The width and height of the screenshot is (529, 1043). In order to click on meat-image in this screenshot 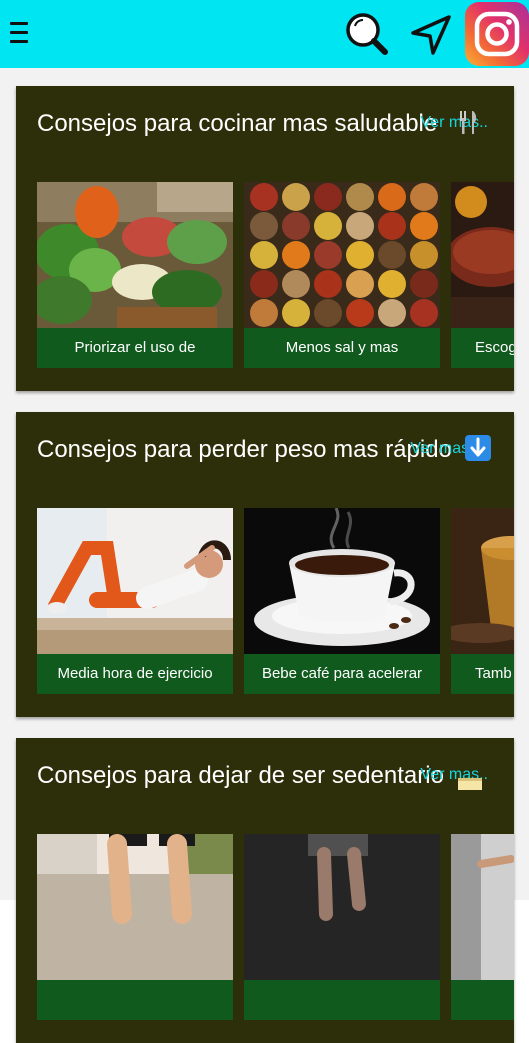, I will do `click(482, 255)`.